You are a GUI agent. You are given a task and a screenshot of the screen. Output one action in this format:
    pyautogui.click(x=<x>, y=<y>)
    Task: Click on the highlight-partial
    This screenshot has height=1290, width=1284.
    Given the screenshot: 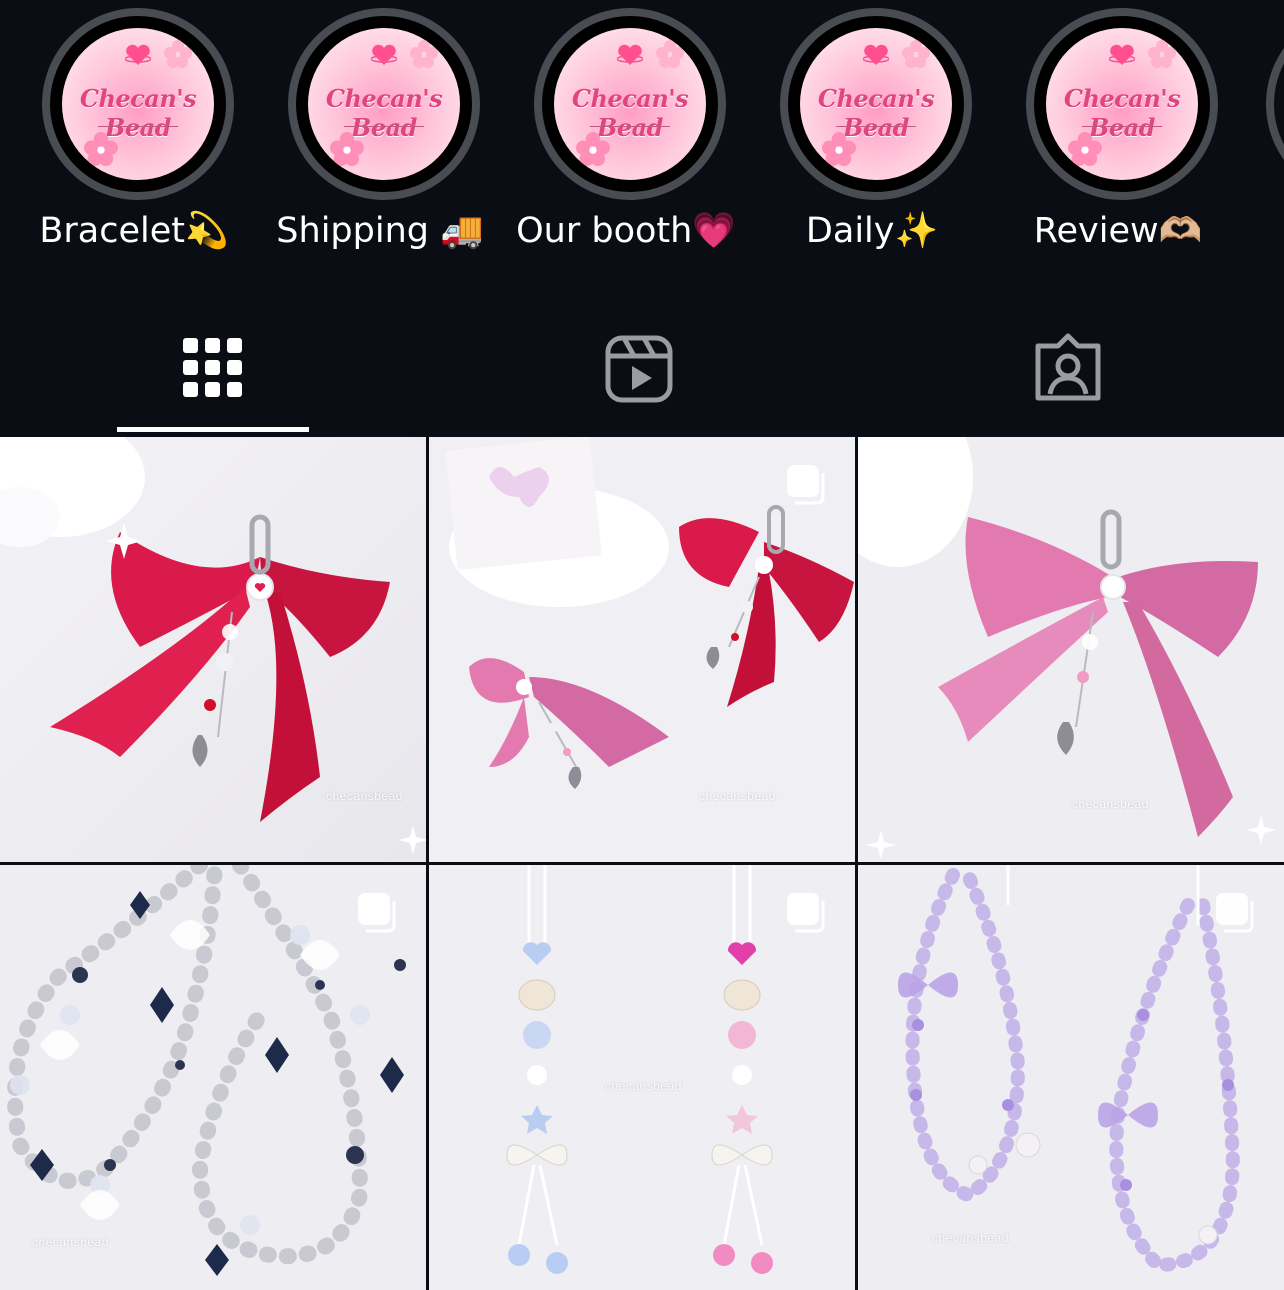 What is the action you would take?
    pyautogui.click(x=1275, y=104)
    